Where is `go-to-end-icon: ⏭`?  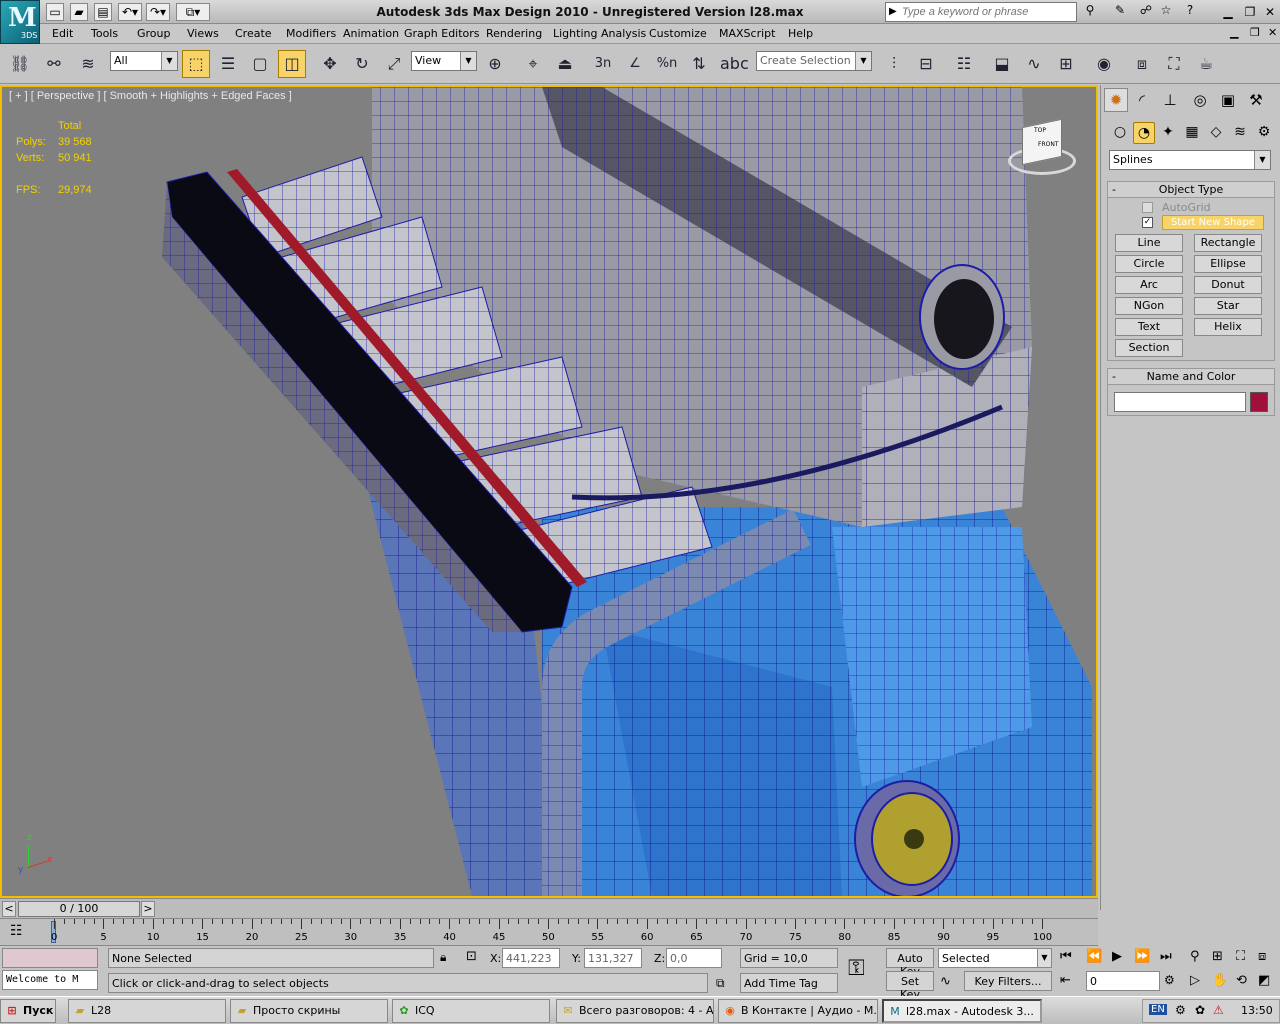
go-to-end-icon: ⏭ is located at coordinates (1166, 956).